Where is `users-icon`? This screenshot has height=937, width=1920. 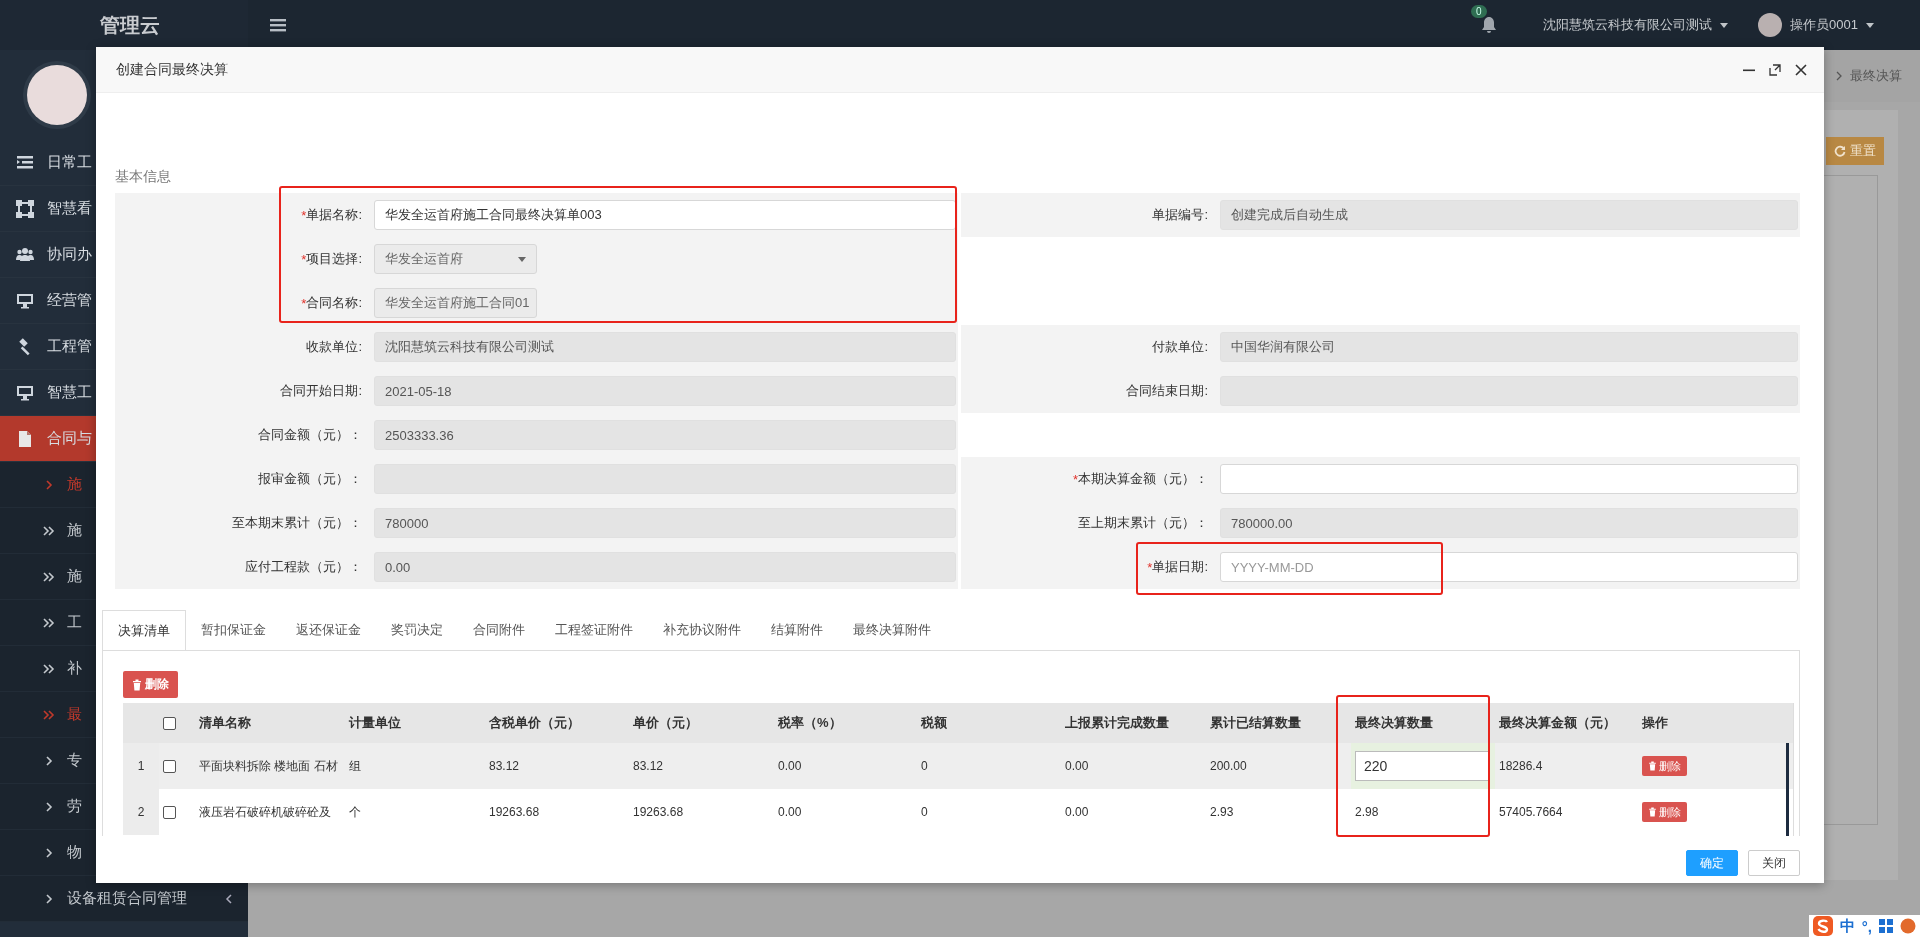
users-icon is located at coordinates (25, 254).